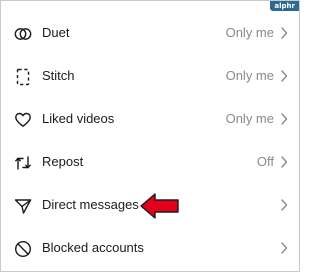 This screenshot has width=320, height=272. I want to click on duet-icon, so click(23, 34).